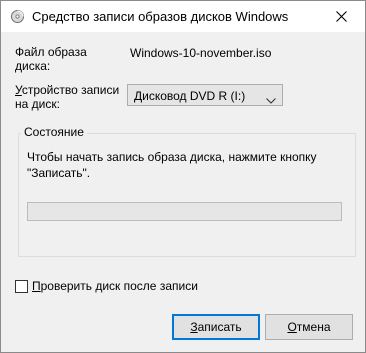 The width and height of the screenshot is (366, 353). What do you see at coordinates (313, 327) in the screenshot?
I see `cancel-button-label: тмена` at bounding box center [313, 327].